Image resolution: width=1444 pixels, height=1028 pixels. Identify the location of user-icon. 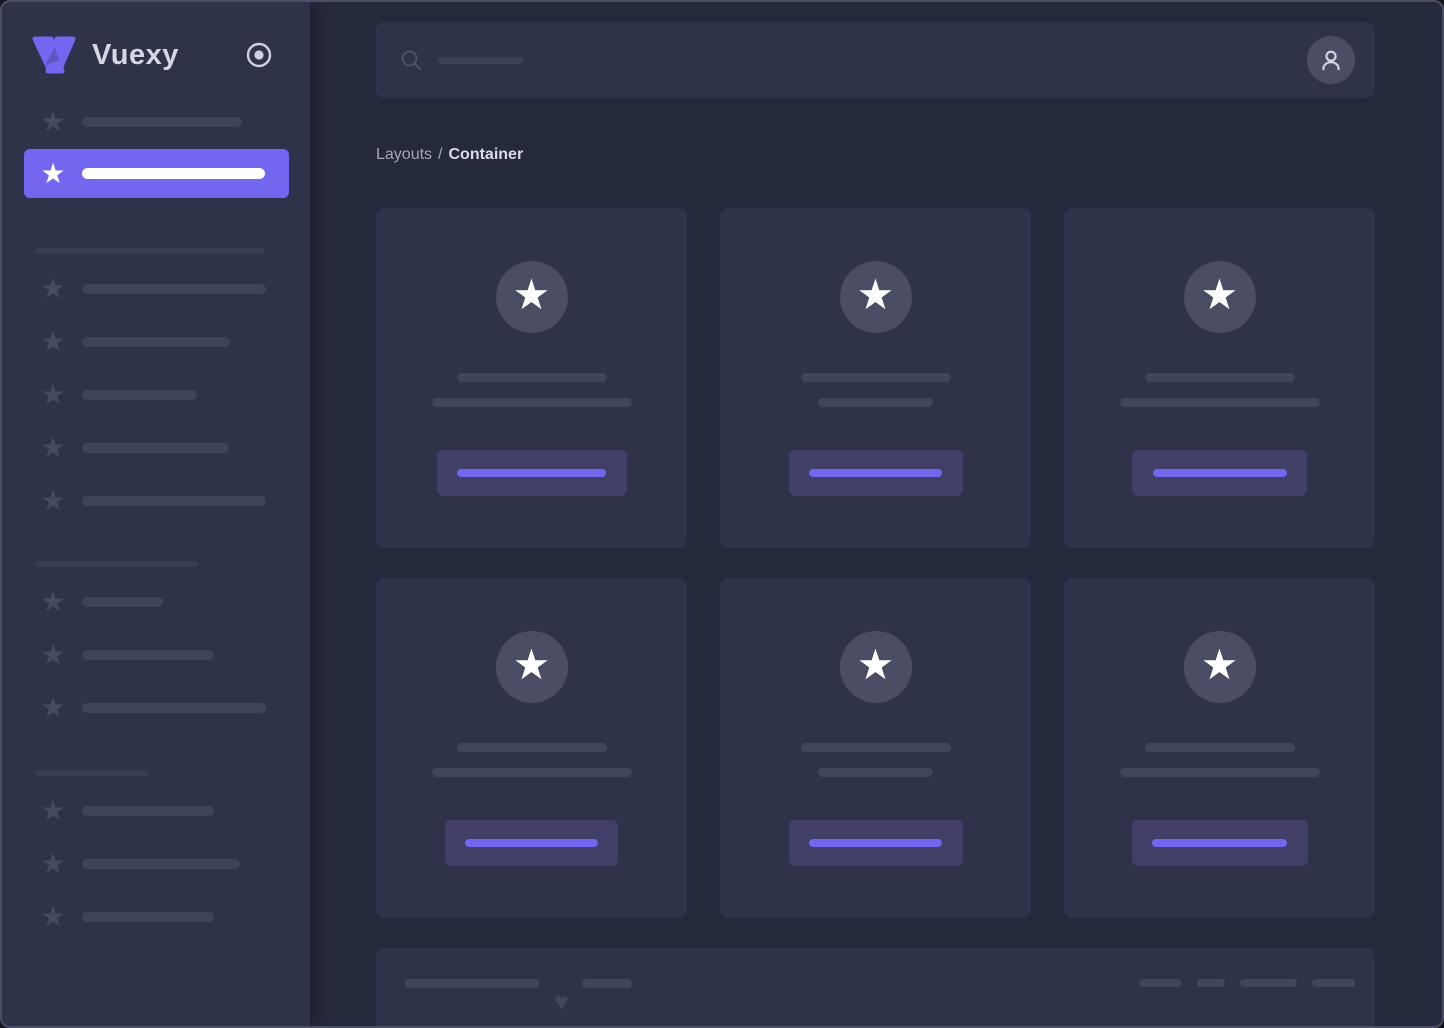
(1331, 60).